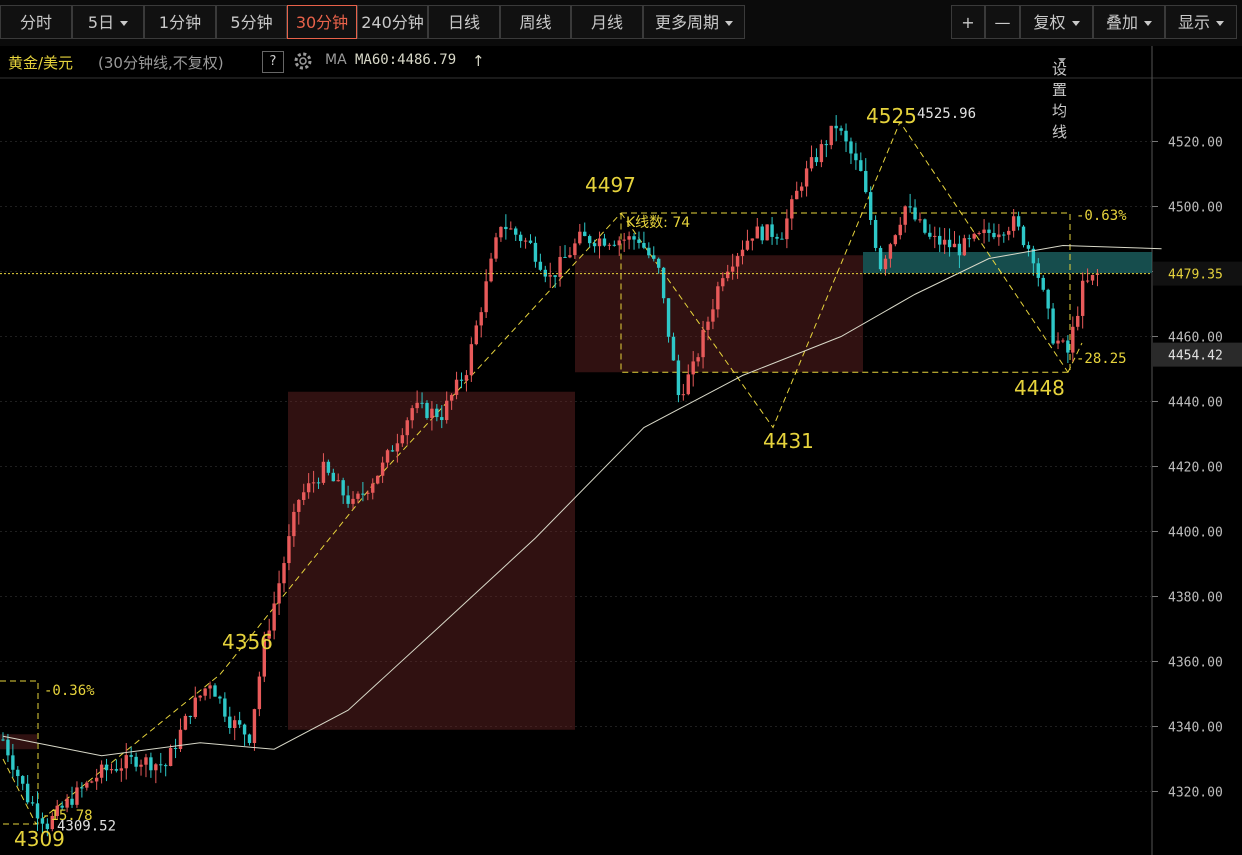  I want to click on cursor-price-label: 4454.42, so click(1195, 356).